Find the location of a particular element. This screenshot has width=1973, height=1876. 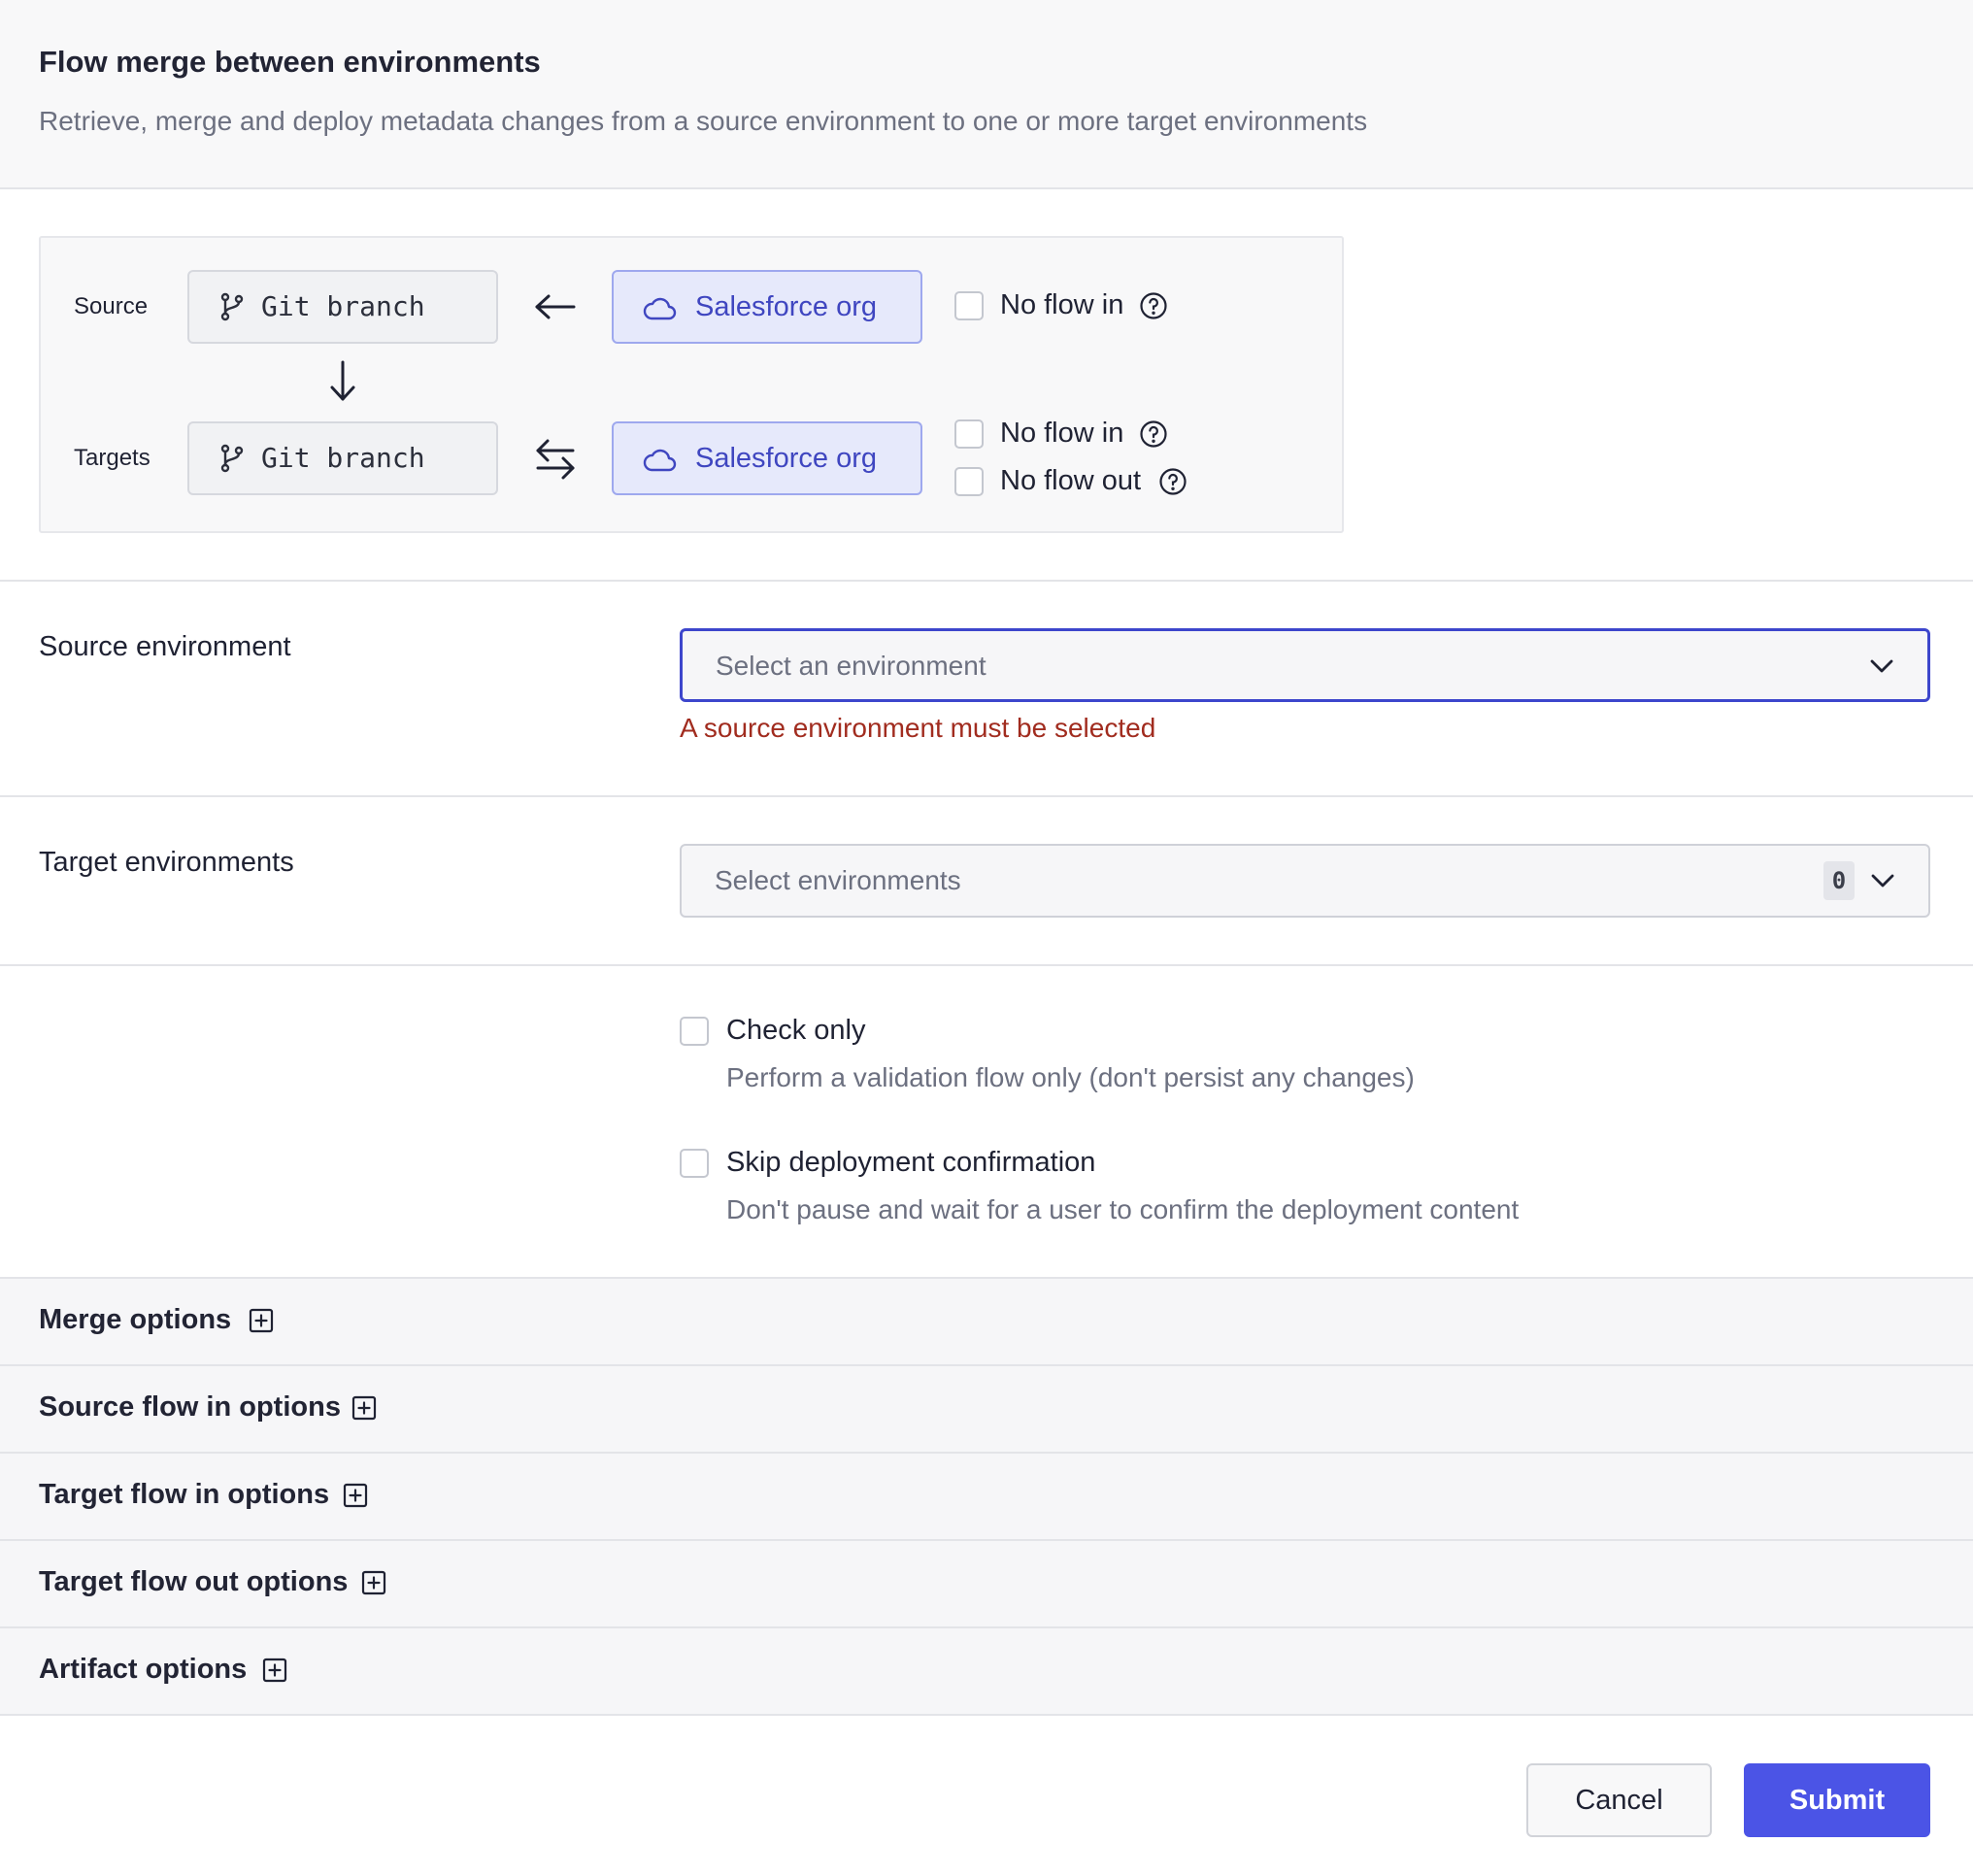

selected-count-badge: 0 is located at coordinates (1839, 880).